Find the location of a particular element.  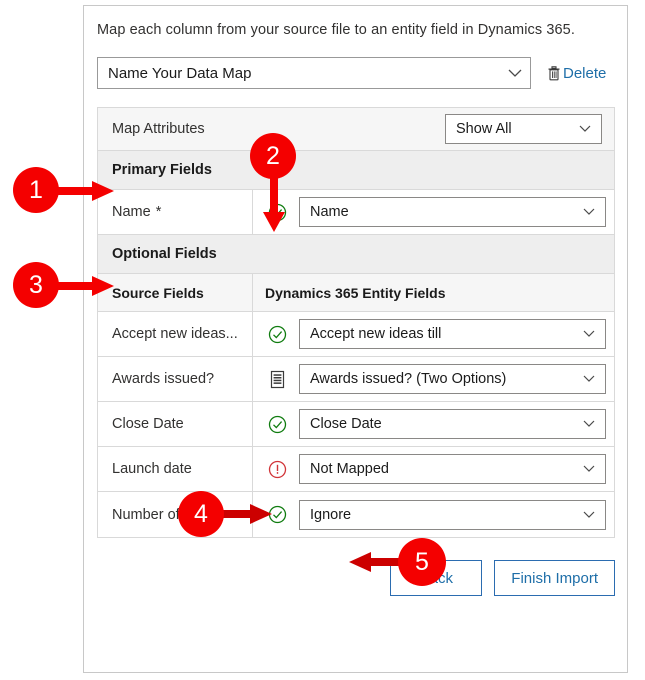

target-field-select: Close Date is located at coordinates (452, 424).